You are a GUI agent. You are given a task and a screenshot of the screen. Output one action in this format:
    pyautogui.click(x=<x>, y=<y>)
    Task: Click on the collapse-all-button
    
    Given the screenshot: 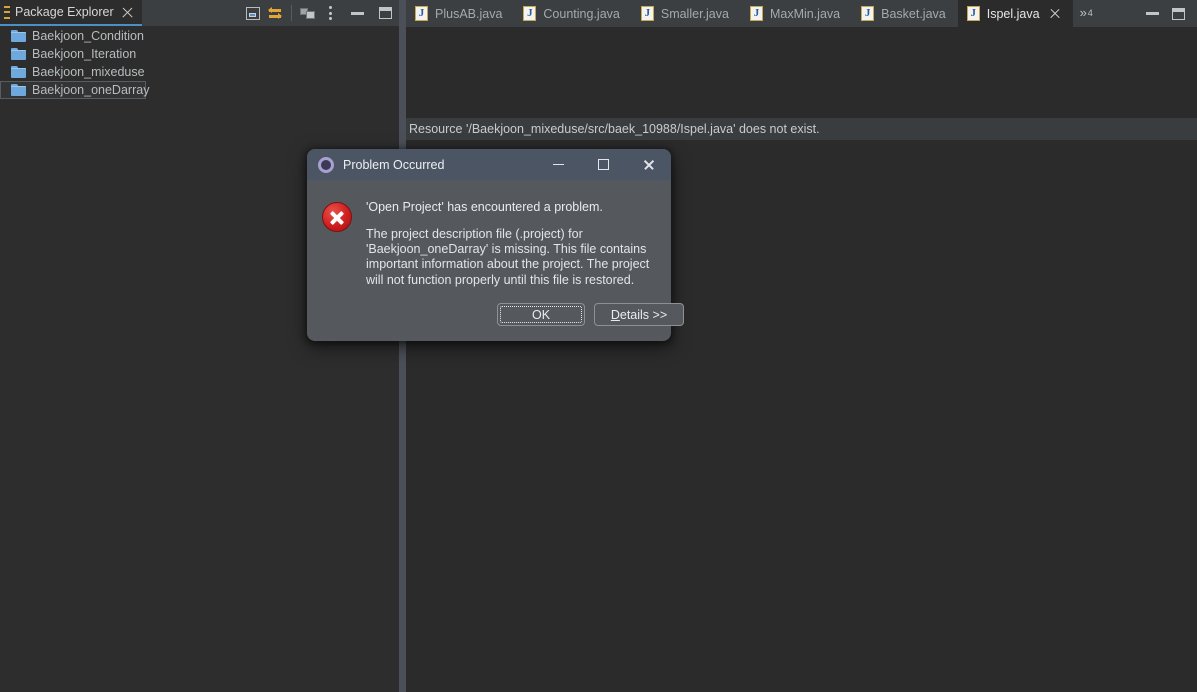 What is the action you would take?
    pyautogui.click(x=253, y=13)
    